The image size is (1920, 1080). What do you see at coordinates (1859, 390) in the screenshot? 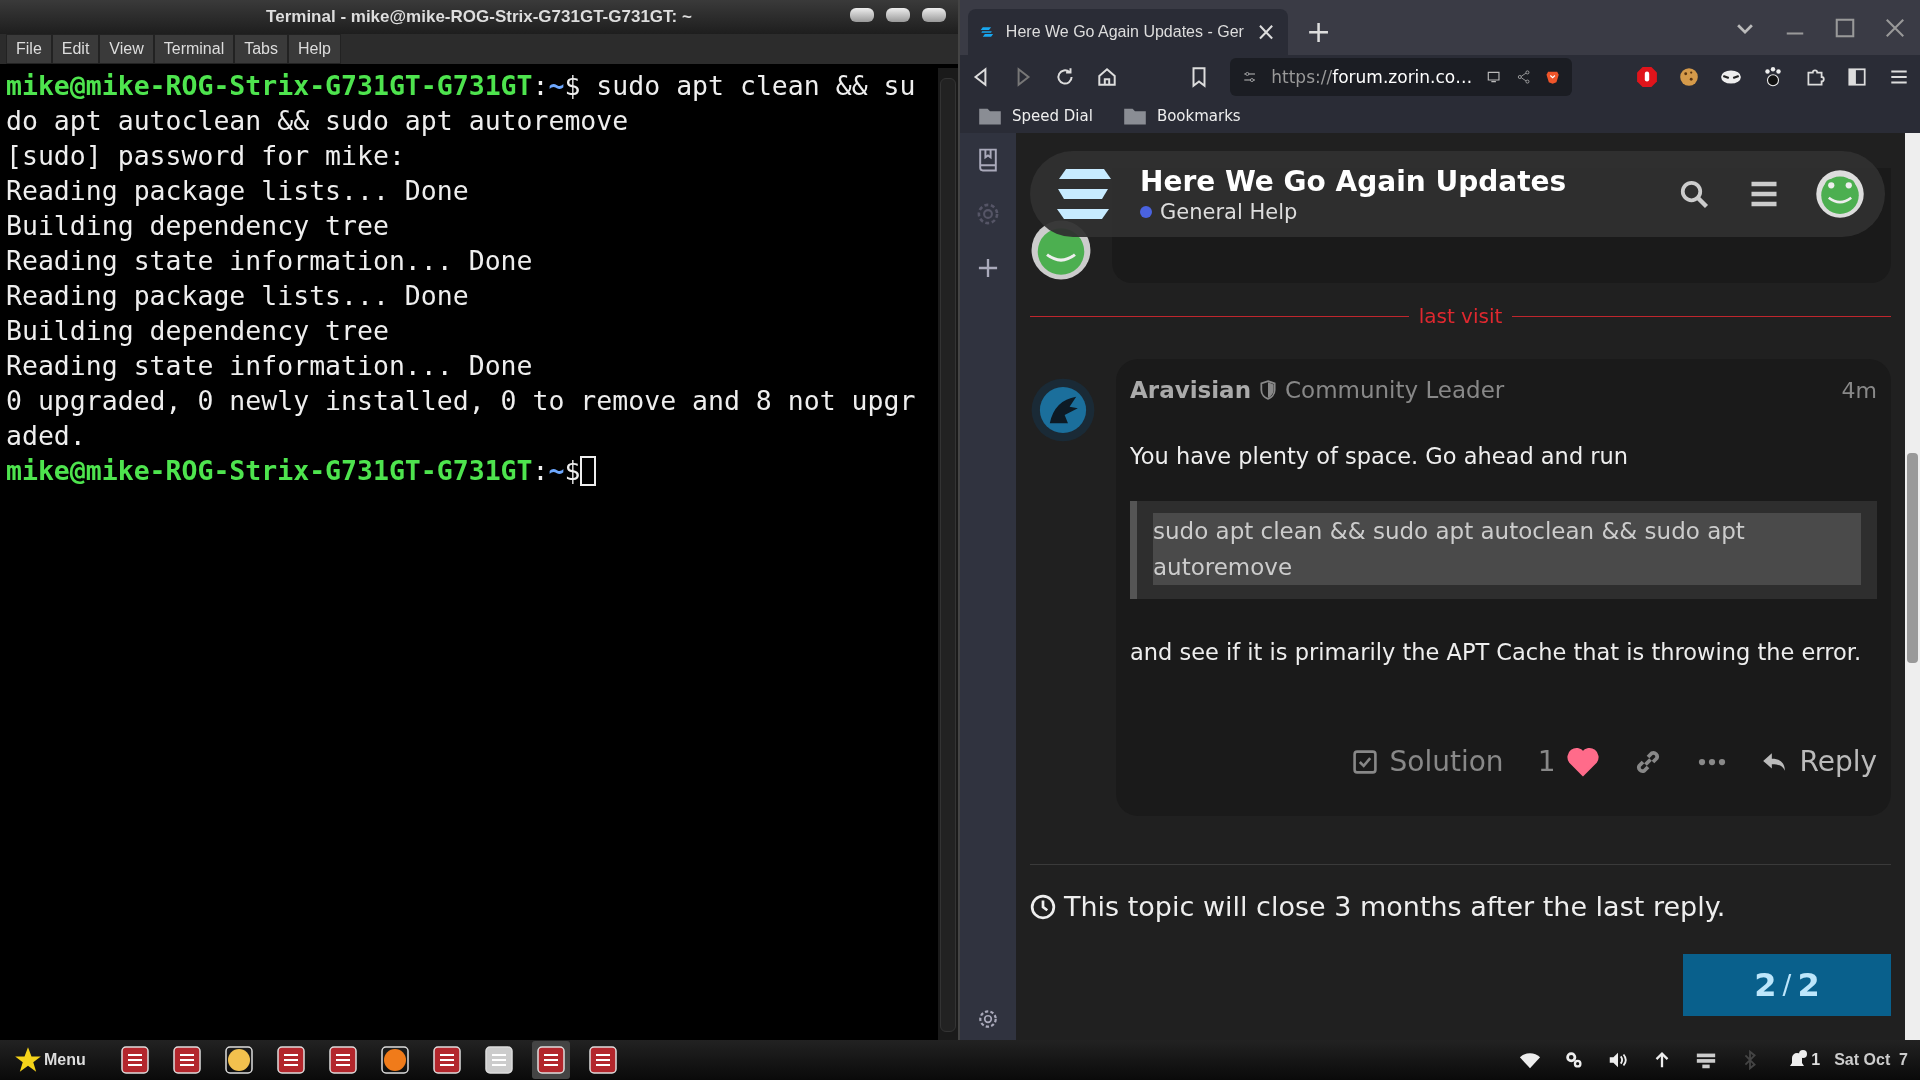
I see `post-time: 4m` at bounding box center [1859, 390].